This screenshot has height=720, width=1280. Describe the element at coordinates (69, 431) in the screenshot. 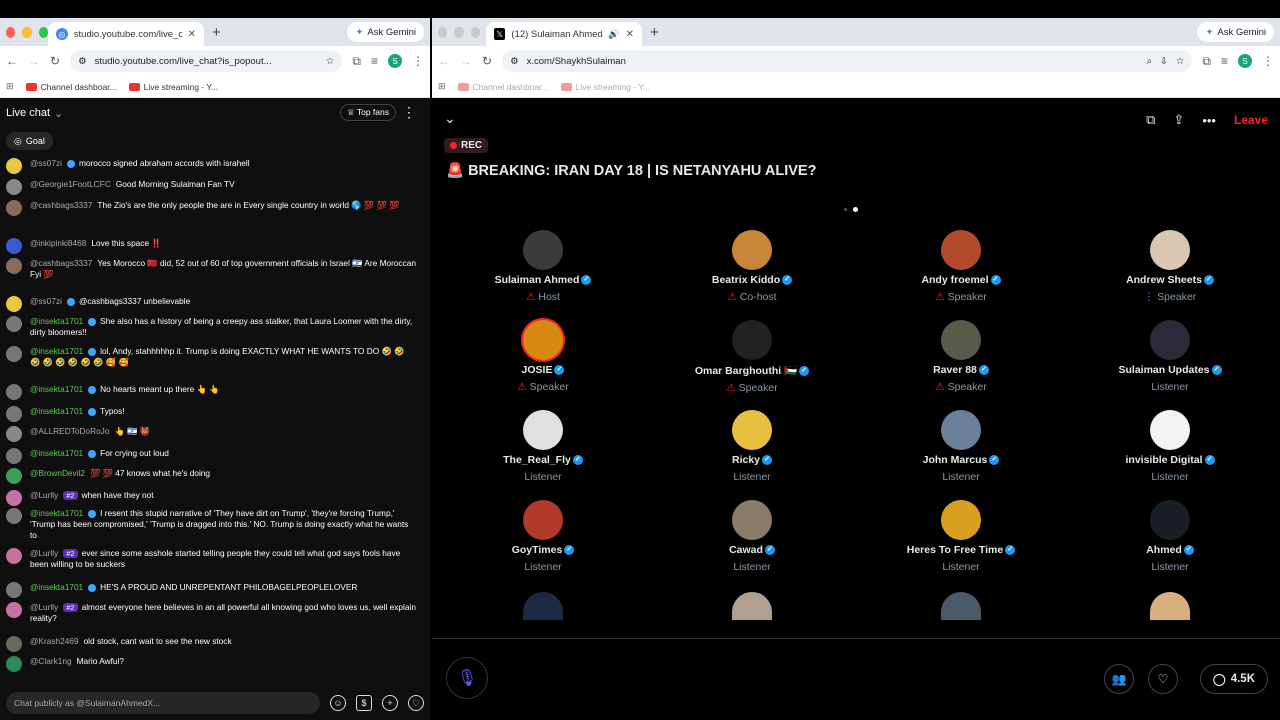

I see `author-name: @ALLREDToDoRoJo` at that location.